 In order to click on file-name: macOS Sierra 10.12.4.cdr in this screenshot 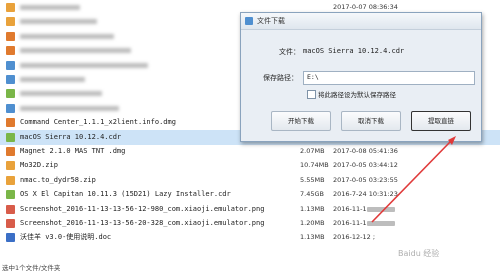, I will do `click(71, 136)`.